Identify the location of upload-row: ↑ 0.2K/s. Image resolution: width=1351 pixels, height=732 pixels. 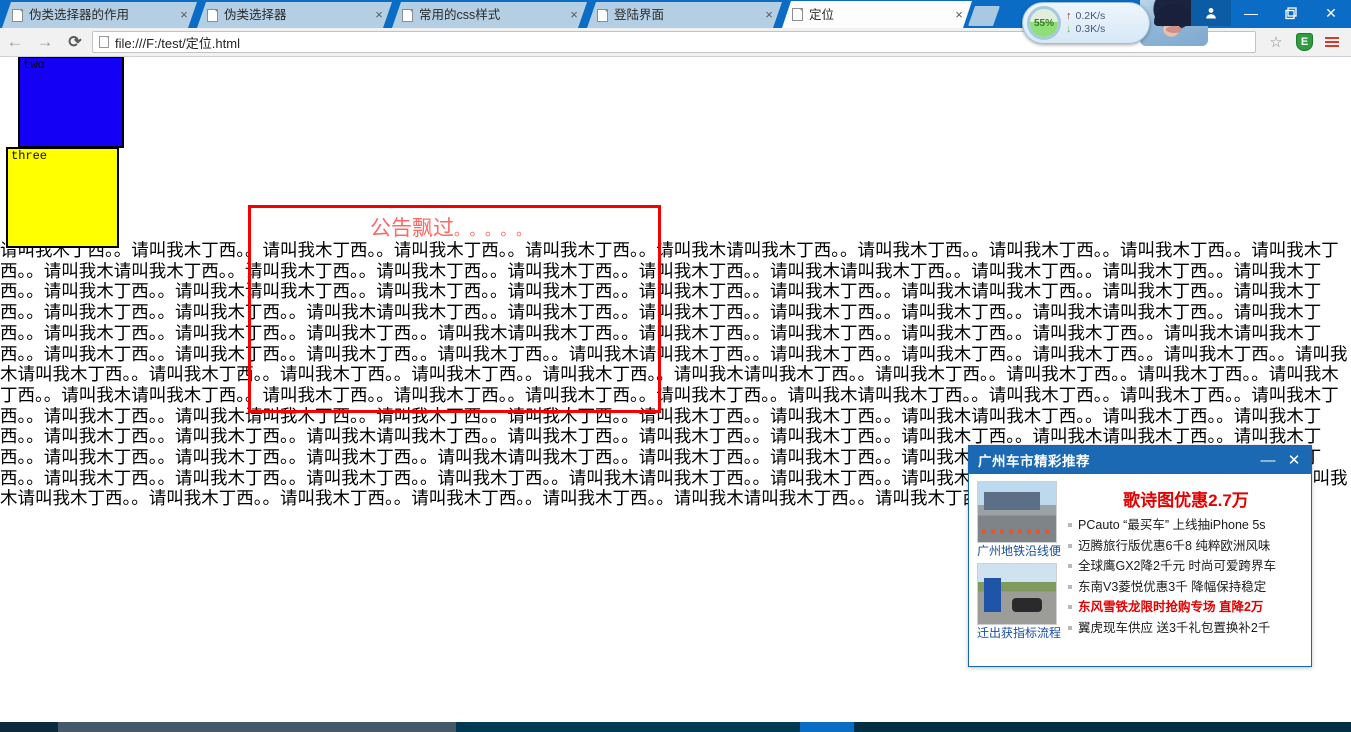
(1085, 16).